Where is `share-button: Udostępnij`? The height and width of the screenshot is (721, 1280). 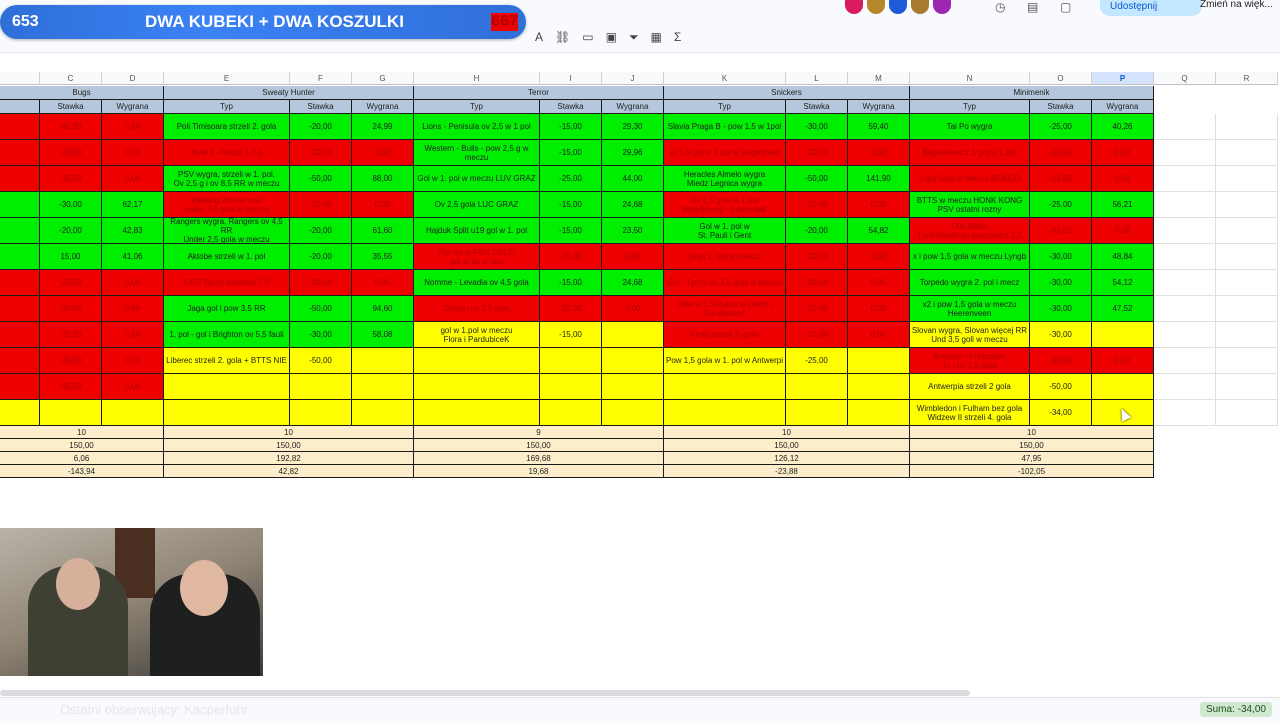
share-button: Udostępnij is located at coordinates (1151, 8).